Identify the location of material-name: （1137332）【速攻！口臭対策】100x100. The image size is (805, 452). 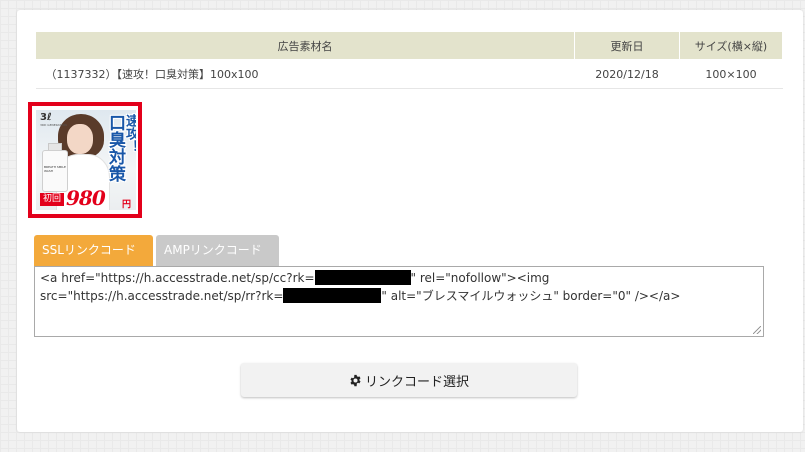
(305, 74).